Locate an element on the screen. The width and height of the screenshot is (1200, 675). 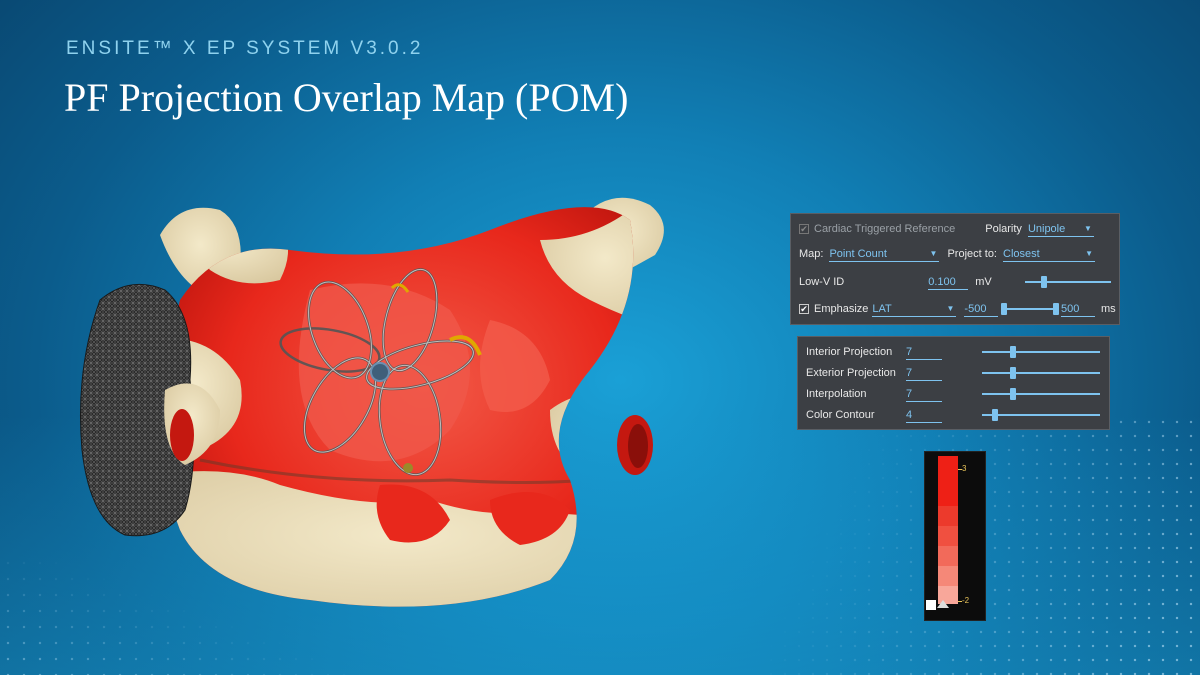
range-unit: ms is located at coordinates (1108, 309).